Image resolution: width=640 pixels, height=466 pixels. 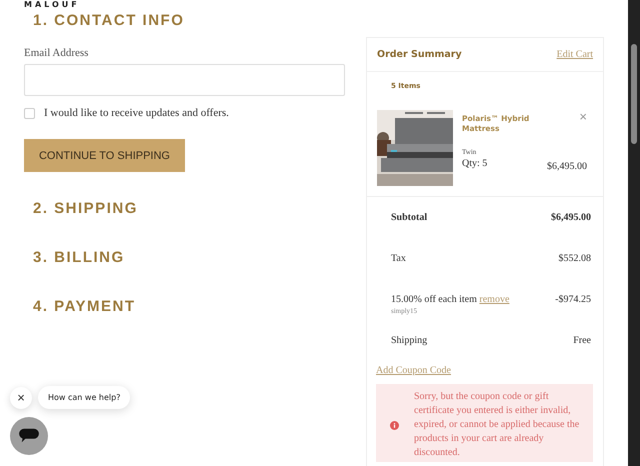 What do you see at coordinates (398, 259) in the screenshot?
I see `total-label: Tax` at bounding box center [398, 259].